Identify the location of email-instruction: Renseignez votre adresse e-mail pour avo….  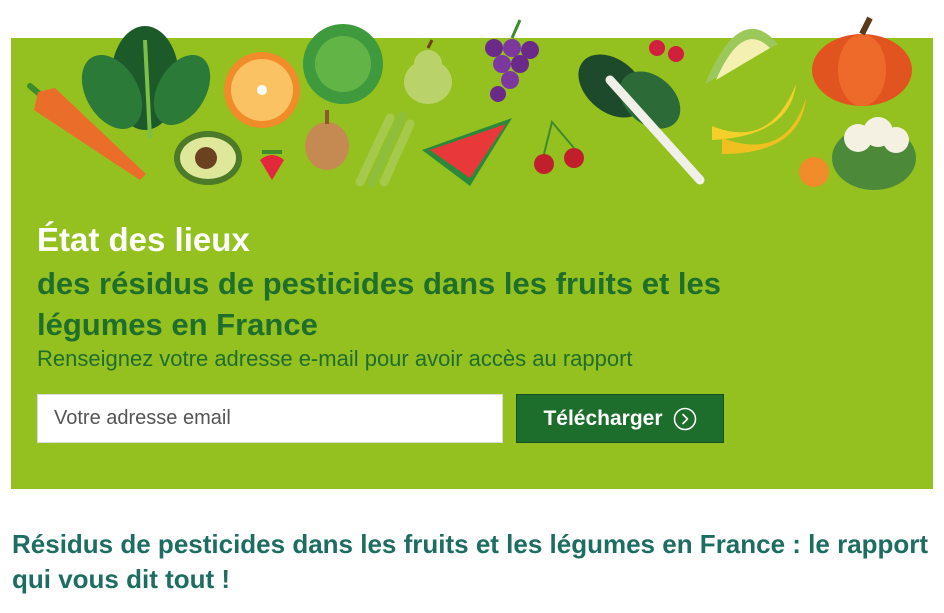
(335, 358).